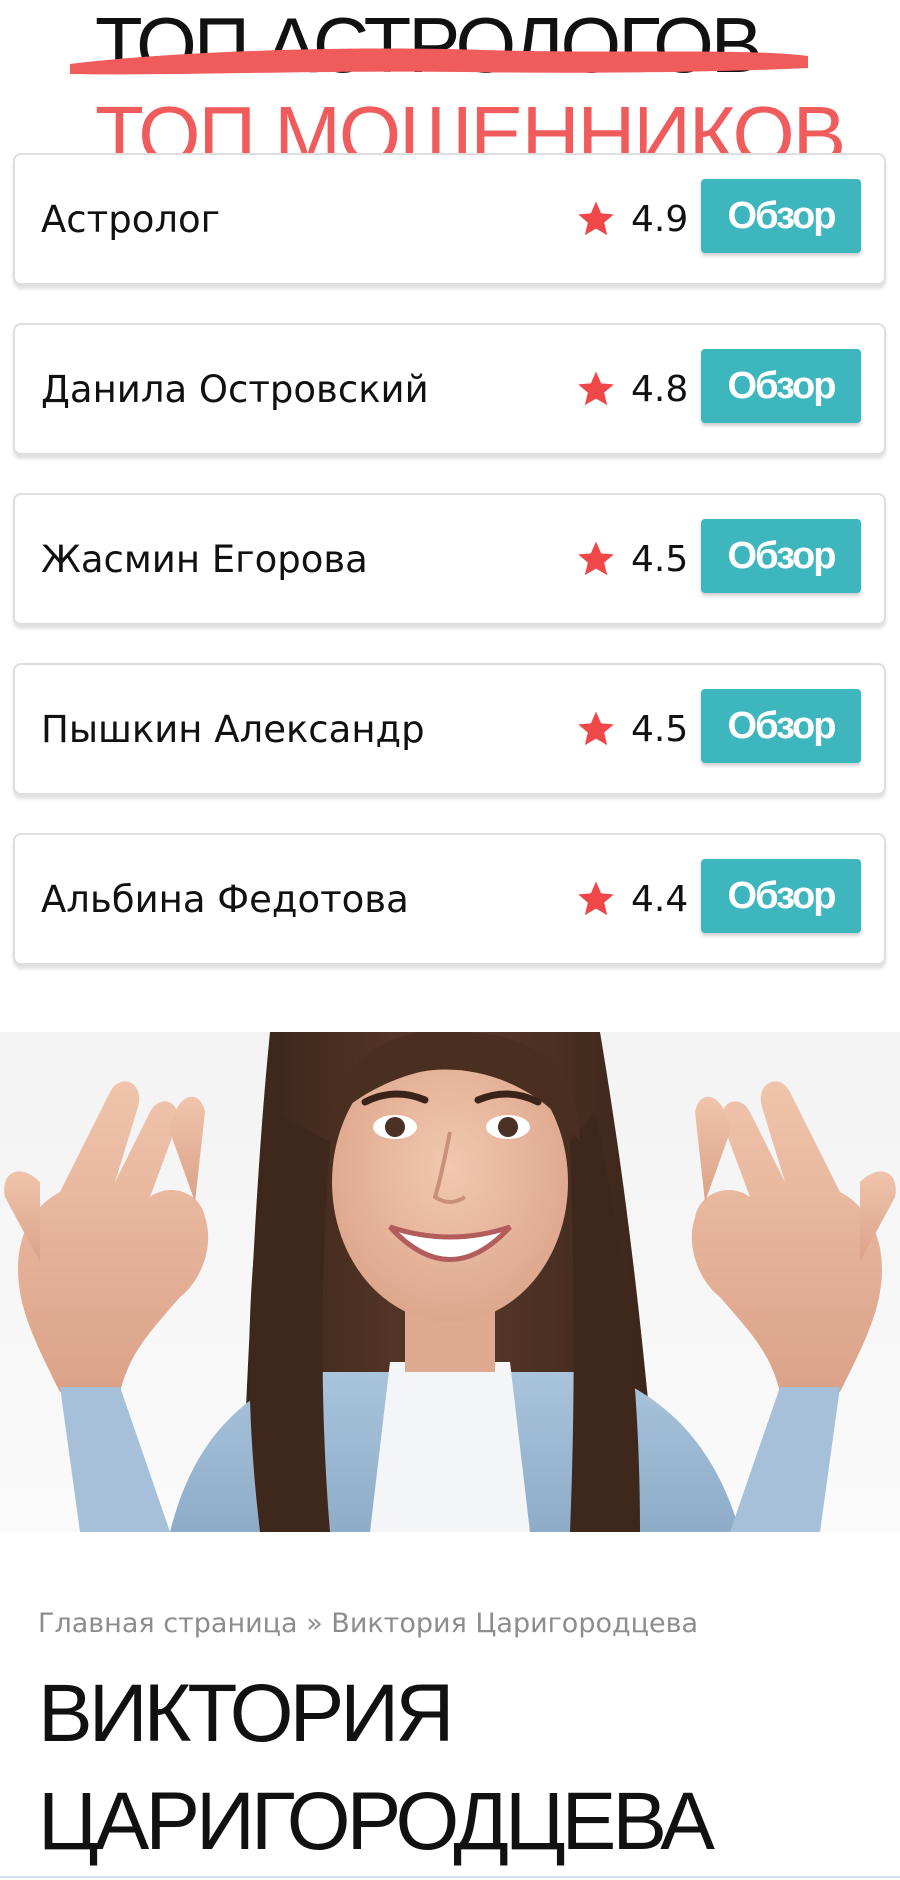 This screenshot has height=1880, width=900. What do you see at coordinates (449, 729) in the screenshot?
I see `astrologer-card: Пышкин Александр 4.5 Обзор` at bounding box center [449, 729].